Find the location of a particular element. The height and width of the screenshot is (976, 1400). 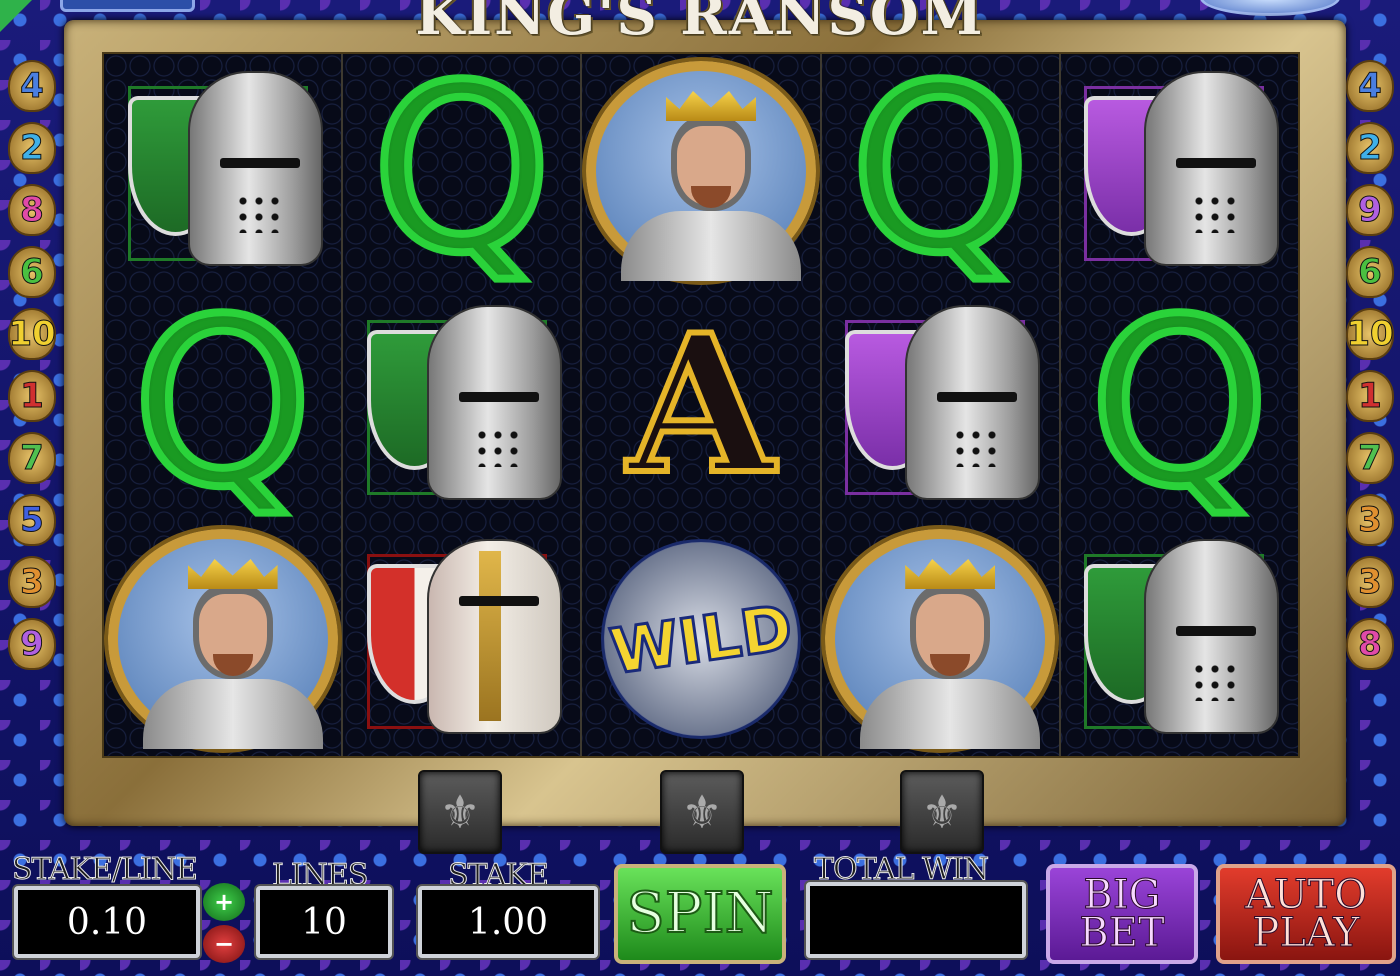

stake-line-value: 0.10 is located at coordinates (107, 922).